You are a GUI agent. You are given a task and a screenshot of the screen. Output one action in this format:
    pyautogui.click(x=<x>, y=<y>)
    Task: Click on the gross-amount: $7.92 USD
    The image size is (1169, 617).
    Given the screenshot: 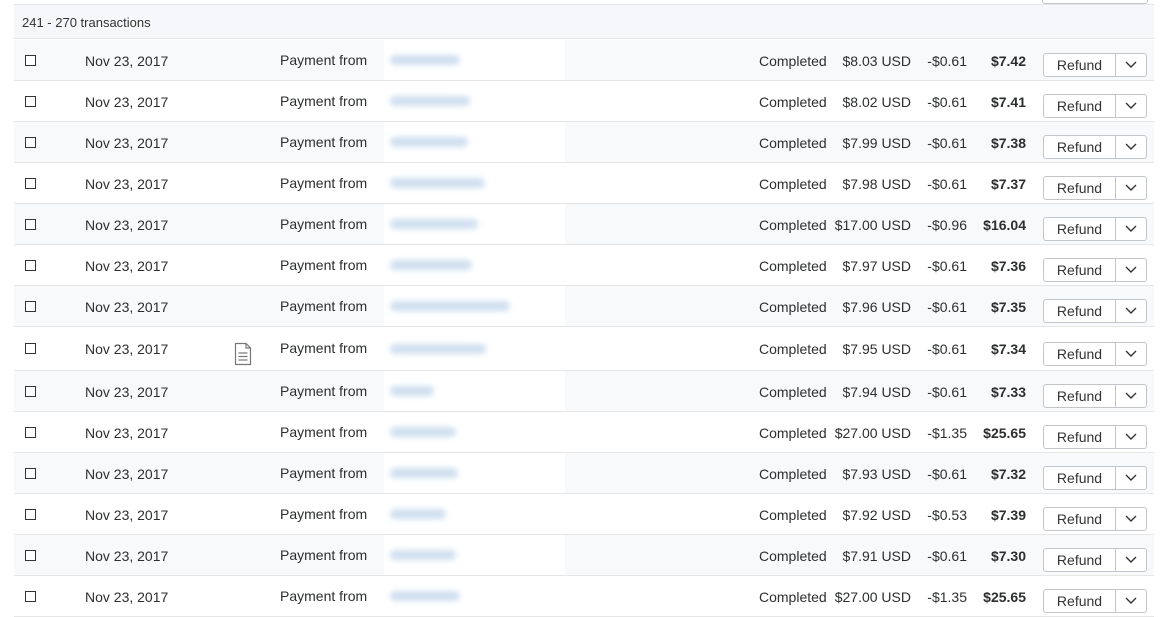 What is the action you would take?
    pyautogui.click(x=876, y=515)
    